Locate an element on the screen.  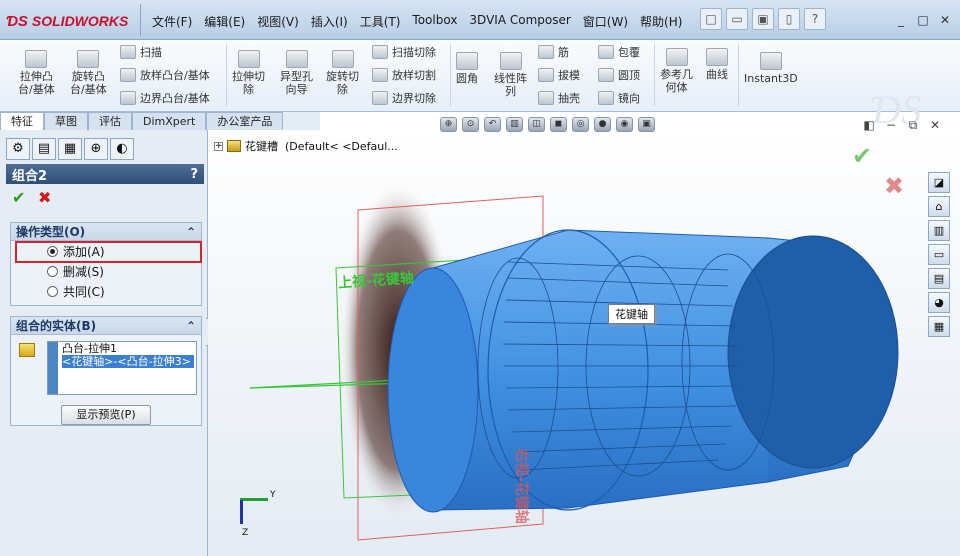
apply-scene-icon: ◉ is located at coordinates (624, 124).